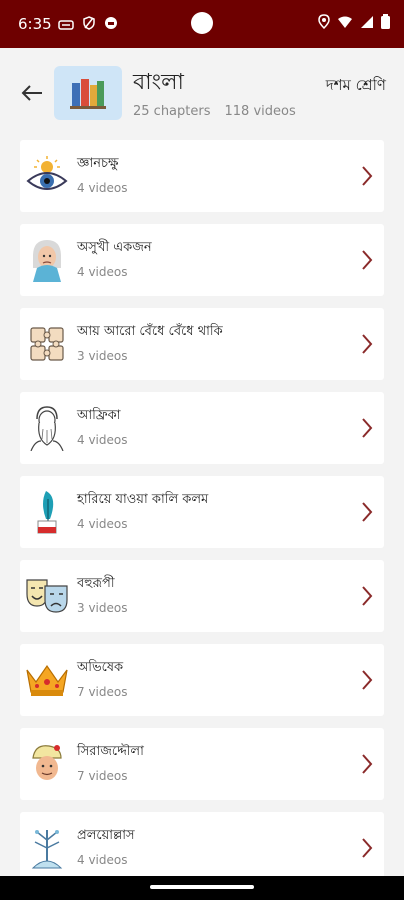 The height and width of the screenshot is (900, 404). Describe the element at coordinates (202, 596) in the screenshot. I see `chapter-item: বহুরূপী 3 videos` at that location.